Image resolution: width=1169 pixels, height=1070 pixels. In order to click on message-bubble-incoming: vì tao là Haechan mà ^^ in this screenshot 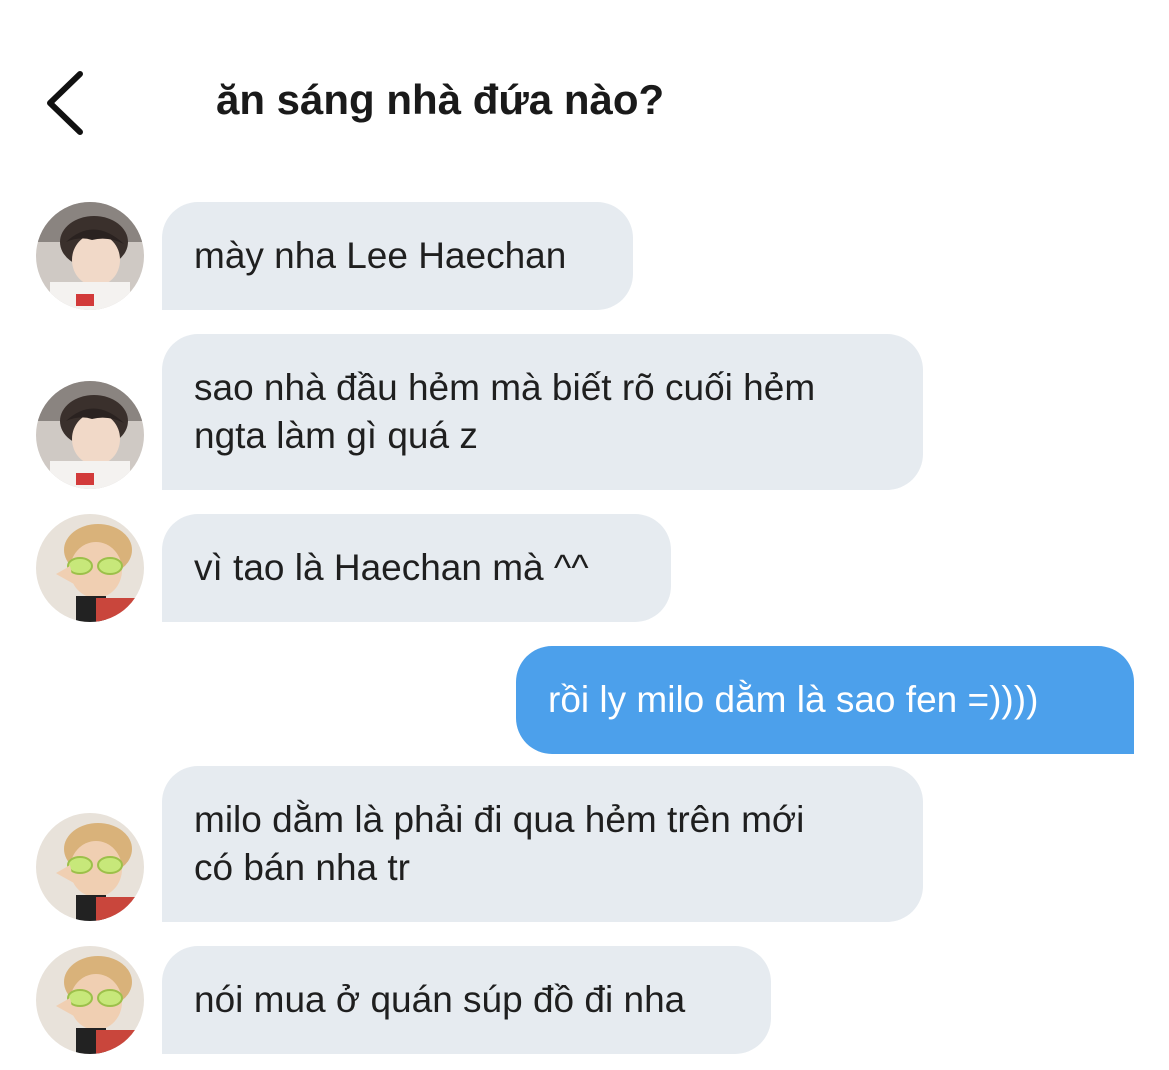, I will do `click(416, 568)`.